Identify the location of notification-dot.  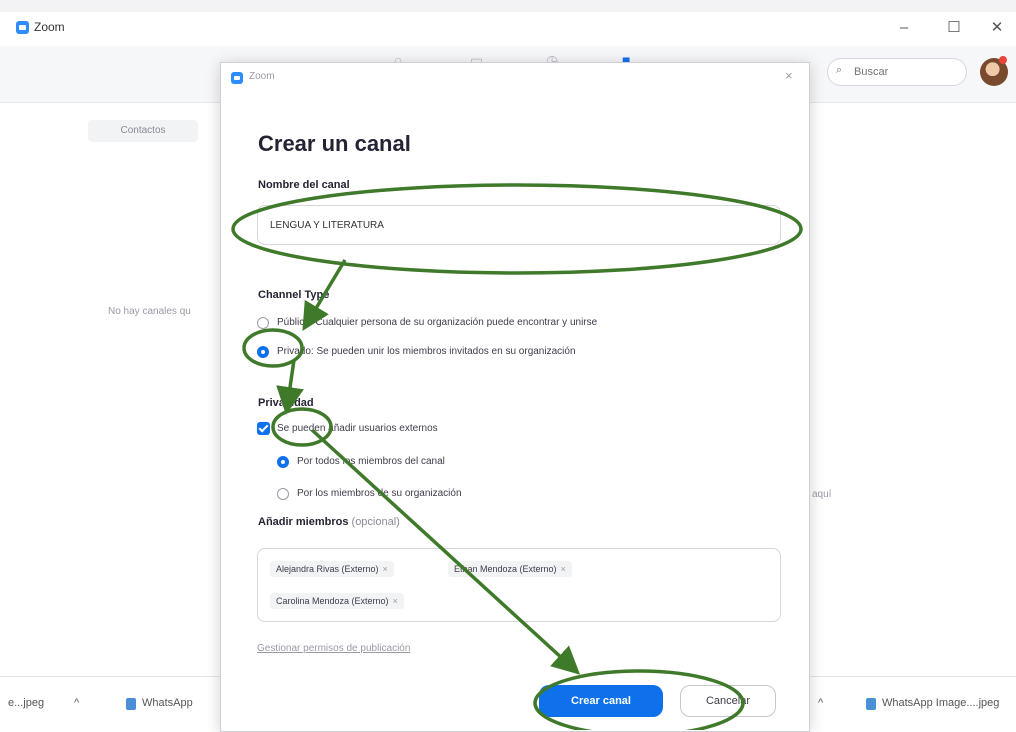
(1003, 60).